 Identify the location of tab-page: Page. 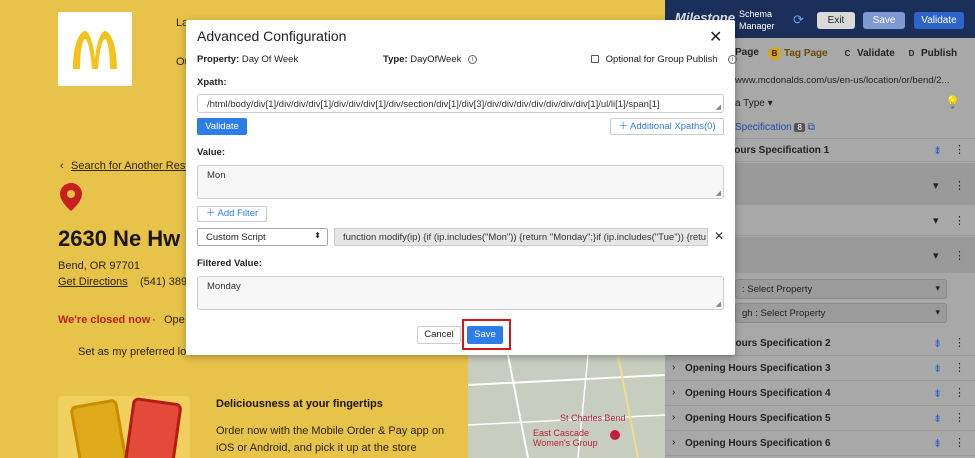
(747, 52).